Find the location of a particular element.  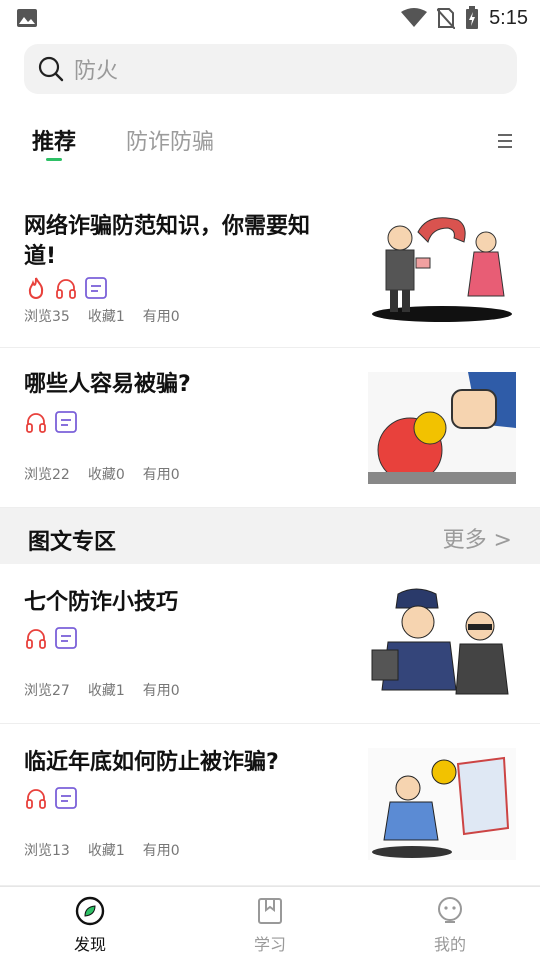

section-more-link: 更多 > is located at coordinates (477, 538).